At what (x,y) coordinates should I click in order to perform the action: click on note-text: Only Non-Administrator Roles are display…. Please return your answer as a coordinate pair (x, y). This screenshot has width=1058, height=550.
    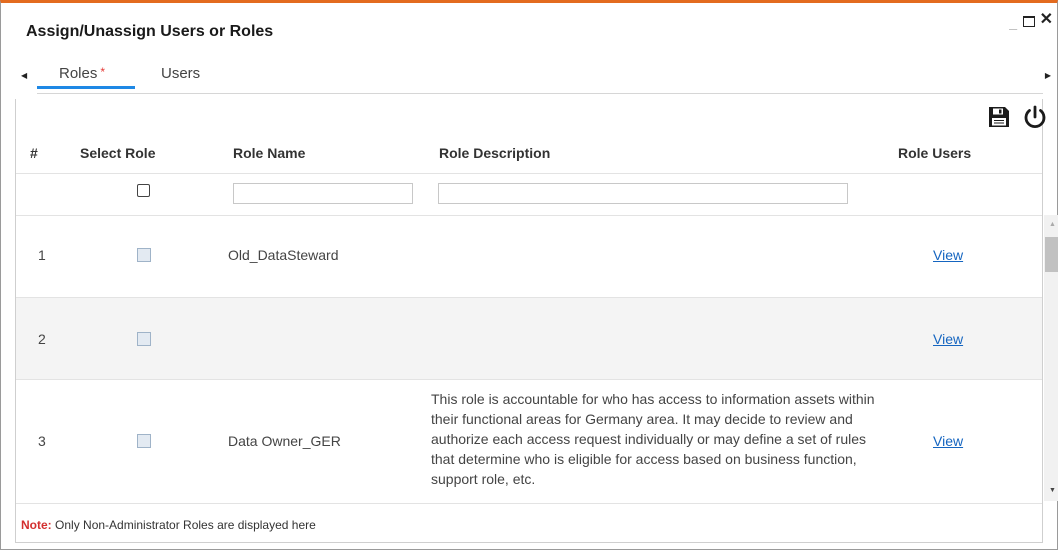
    Looking at the image, I should click on (185, 525).